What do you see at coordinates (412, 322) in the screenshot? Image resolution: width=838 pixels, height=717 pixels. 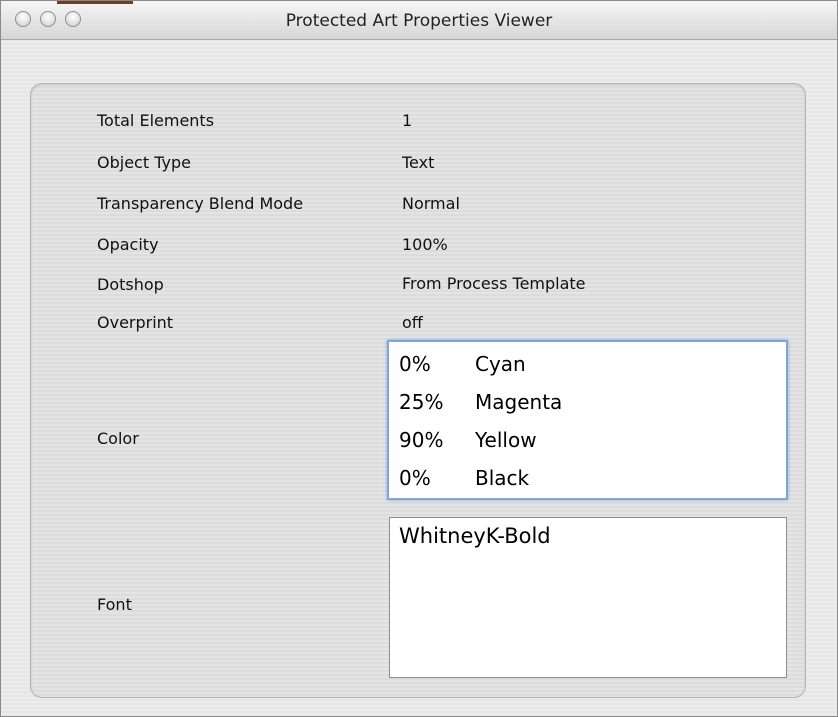 I see `overprint-value: off` at bounding box center [412, 322].